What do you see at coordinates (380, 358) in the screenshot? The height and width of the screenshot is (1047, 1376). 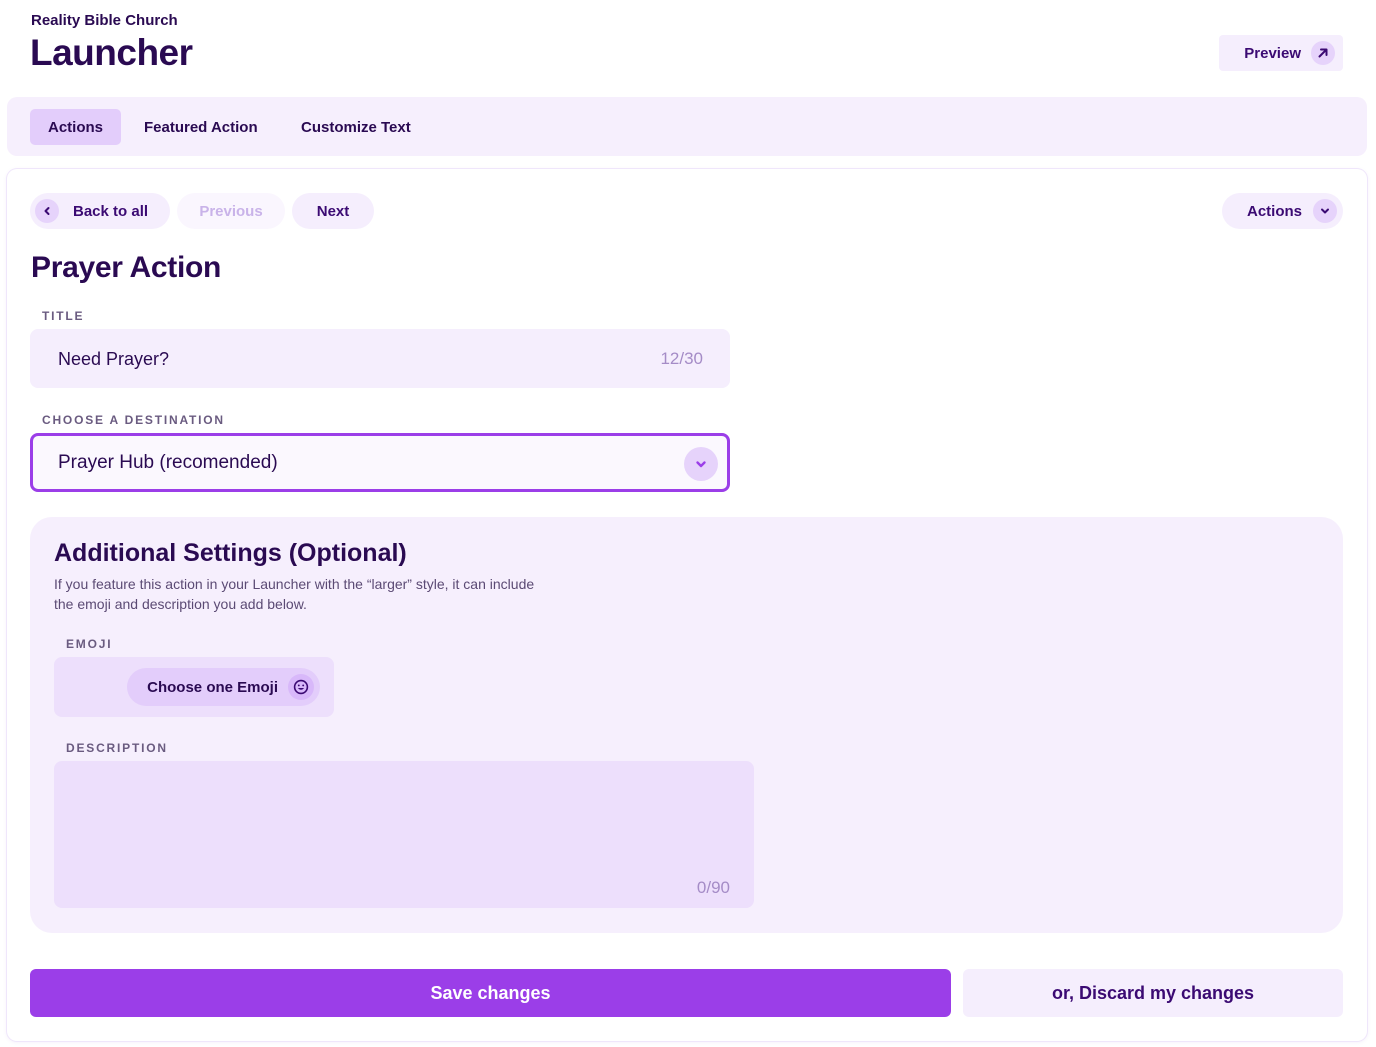 I see `title-input: Need Prayer? 12/30` at bounding box center [380, 358].